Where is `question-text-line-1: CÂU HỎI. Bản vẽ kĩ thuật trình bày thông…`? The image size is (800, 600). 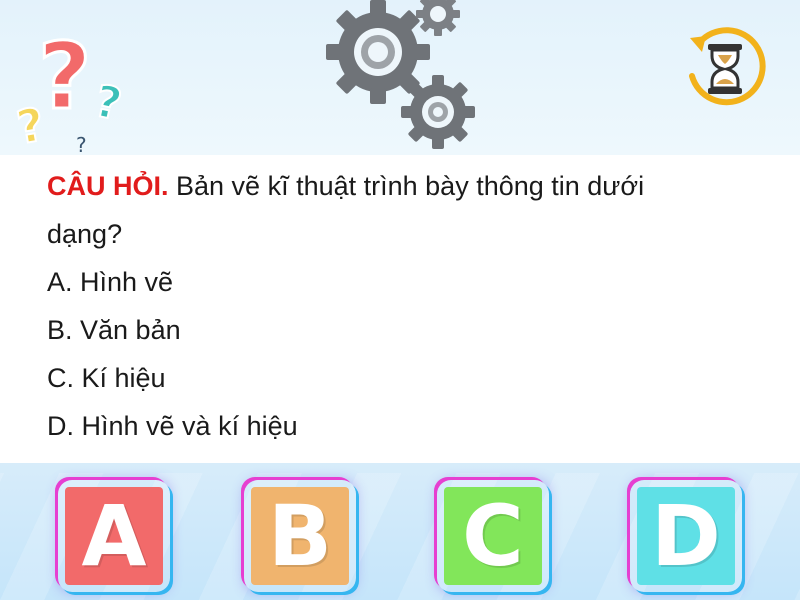 question-text-line-1: CÂU HỎI. Bản vẽ kĩ thuật trình bày thông… is located at coordinates (407, 186).